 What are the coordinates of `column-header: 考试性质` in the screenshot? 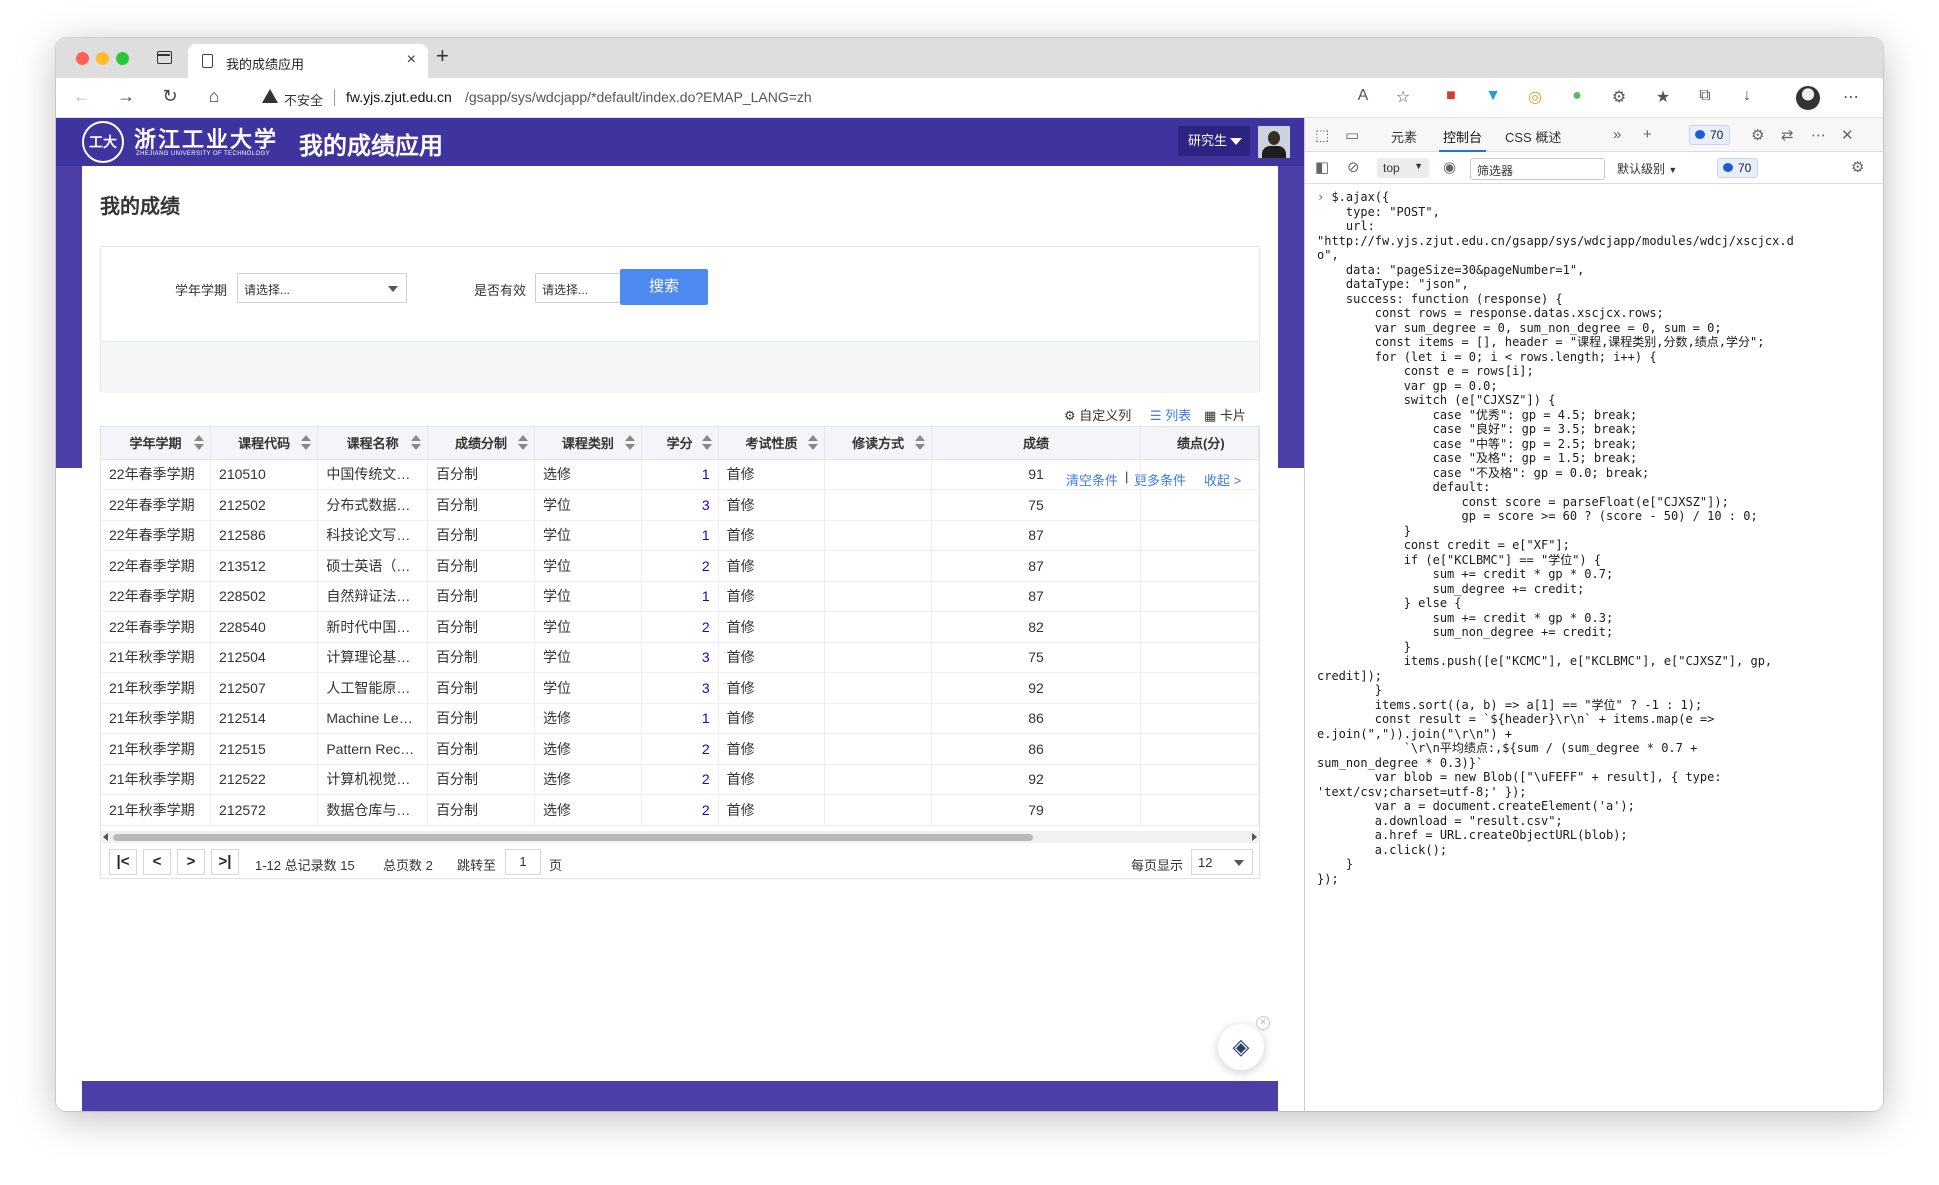 It's located at (772, 443).